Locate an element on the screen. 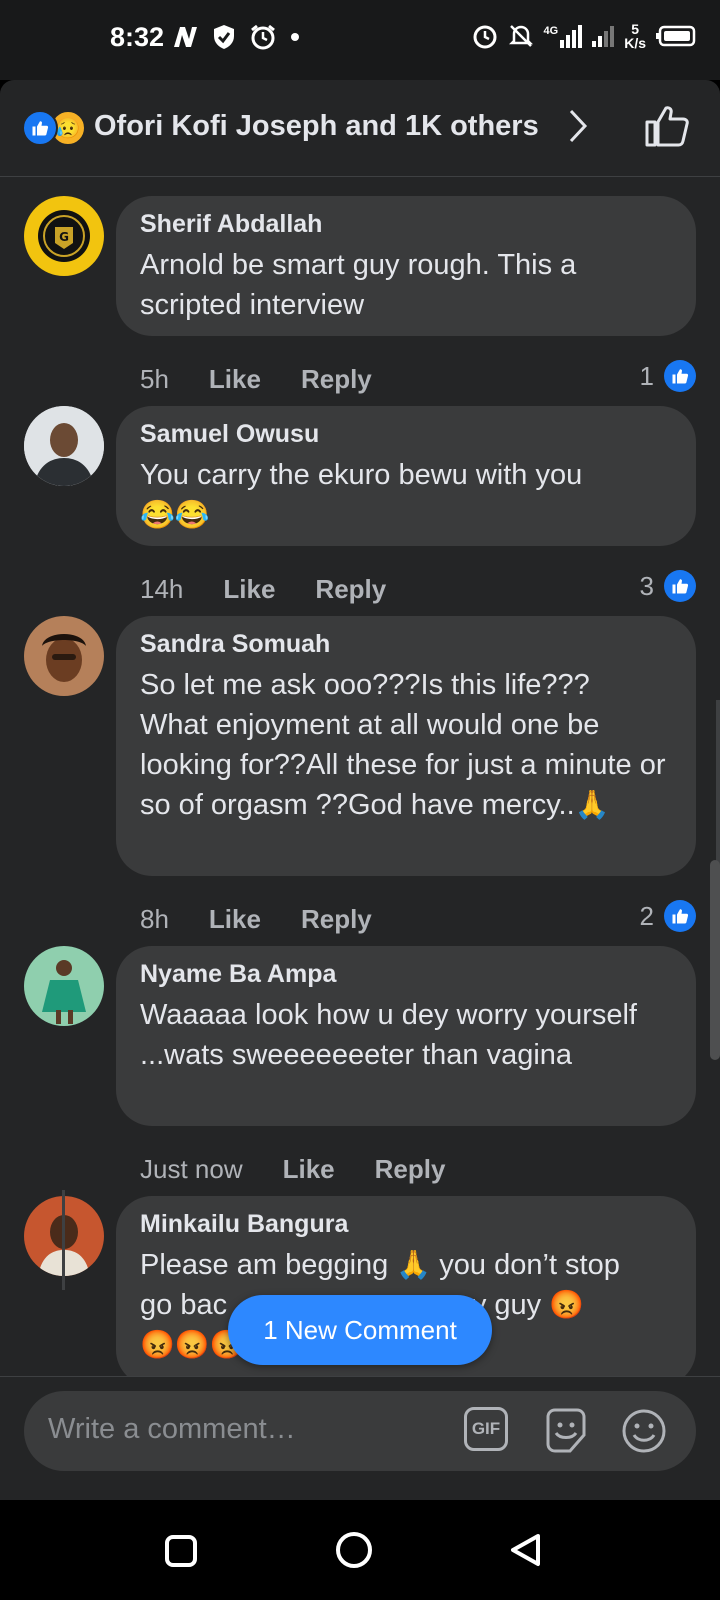  scroll-track is located at coordinates (718, 785).